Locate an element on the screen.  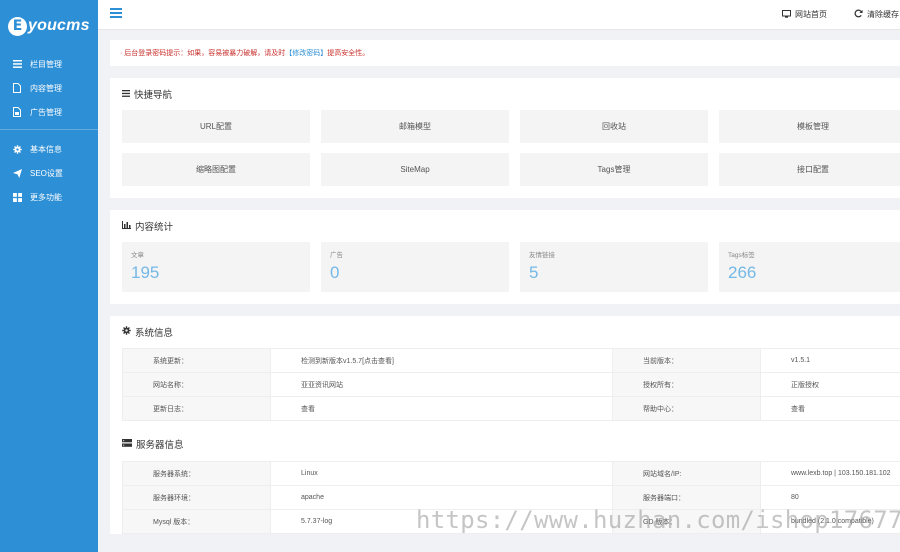
content-stats-title: 内容统计 is located at coordinates (505, 226).